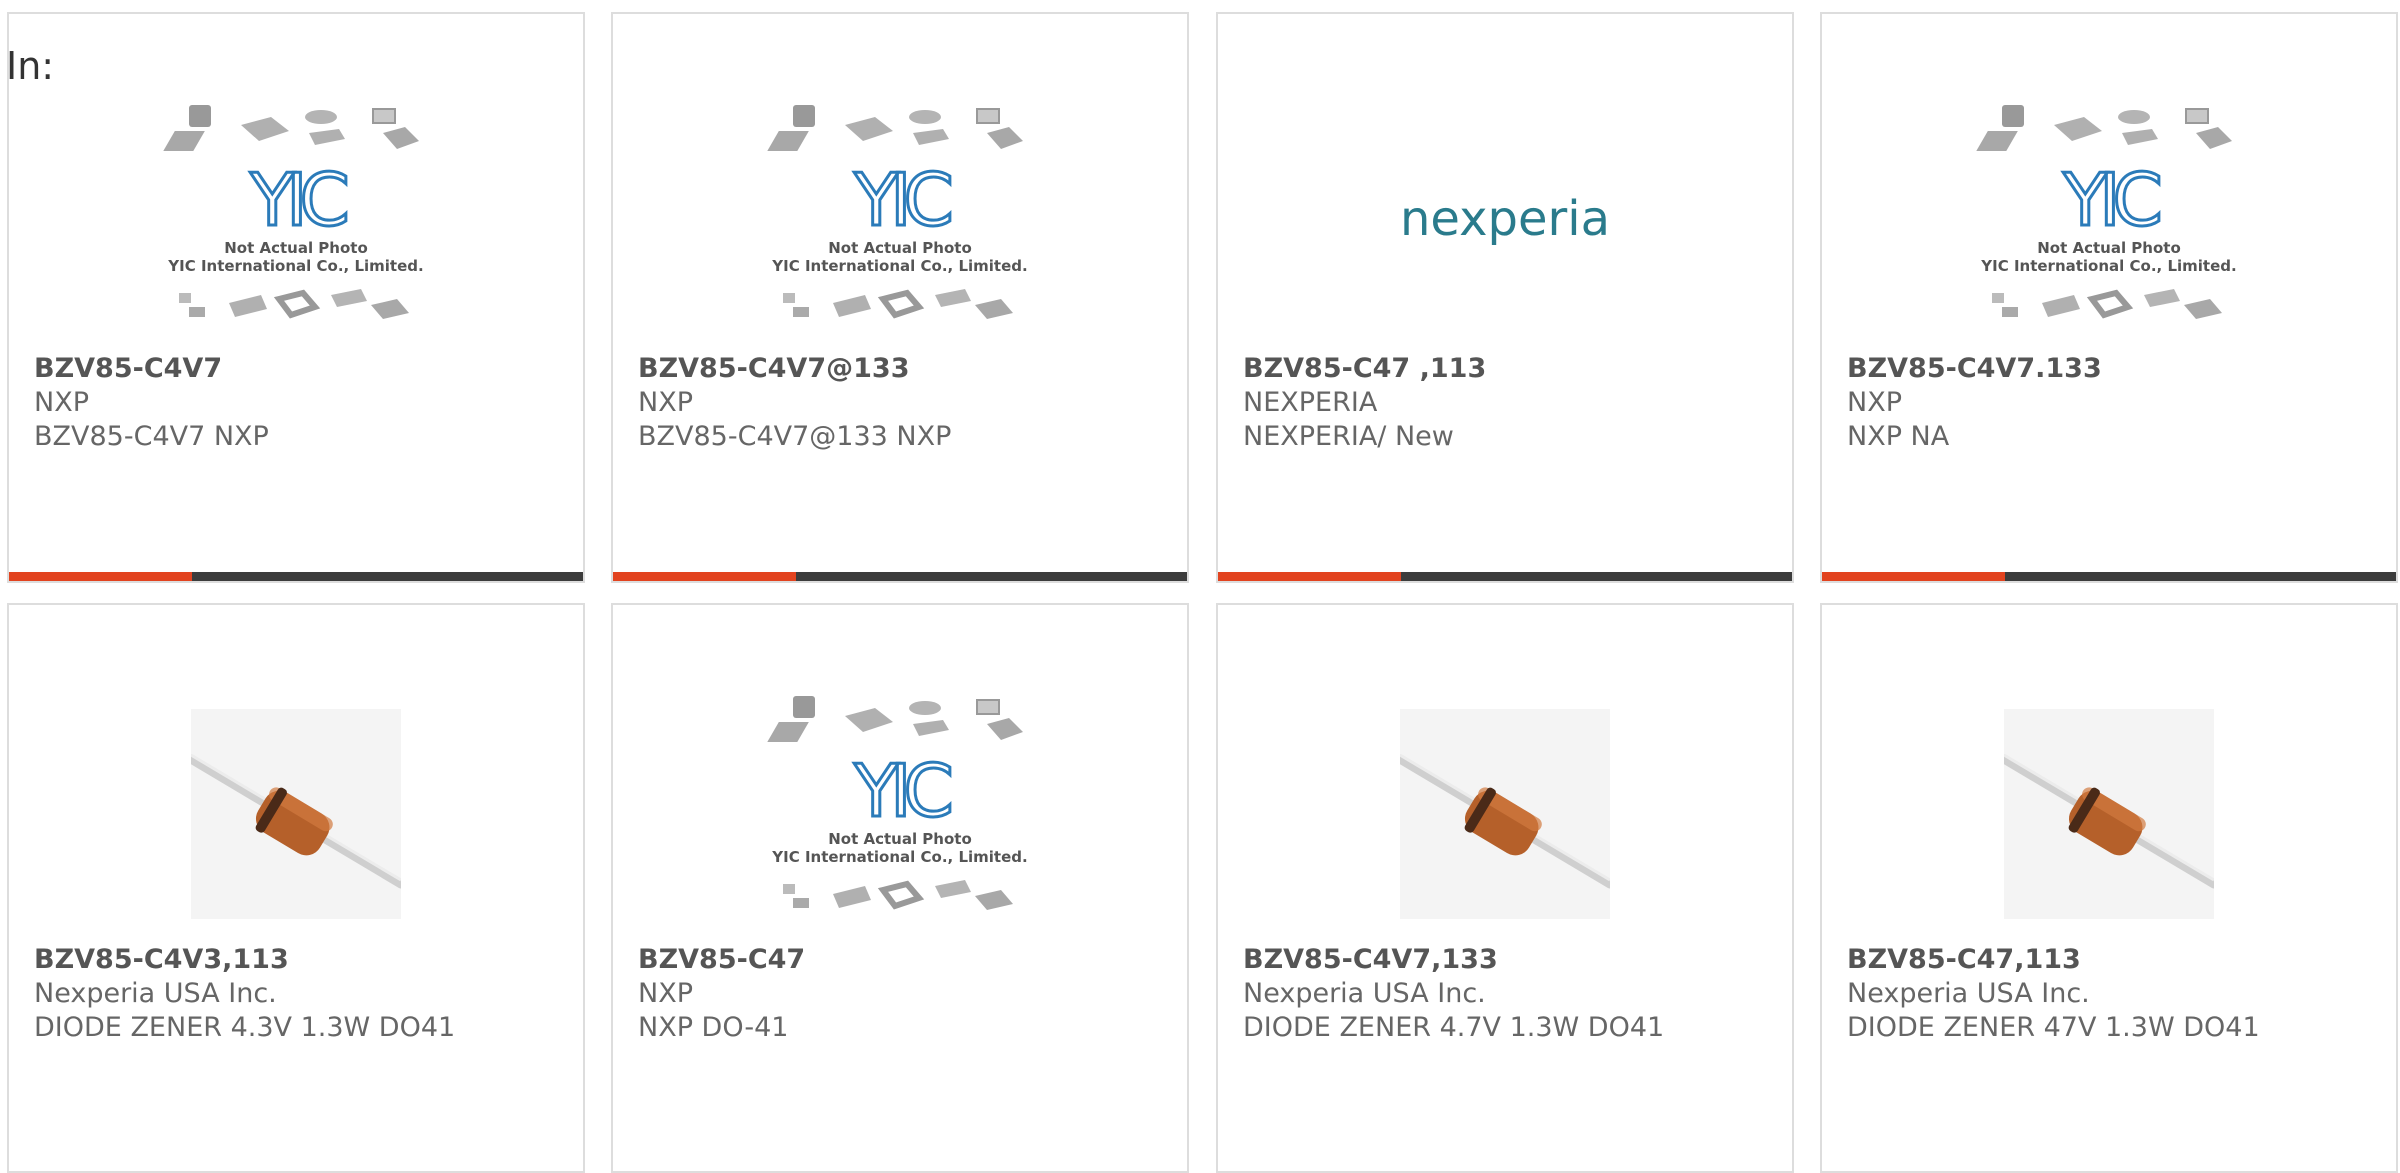 This screenshot has height=1173, width=2400. Describe the element at coordinates (905, 403) in the screenshot. I see `product-info: BZV85-C4V7@133 NXP BZV85-C4V7@133 NXP` at that location.